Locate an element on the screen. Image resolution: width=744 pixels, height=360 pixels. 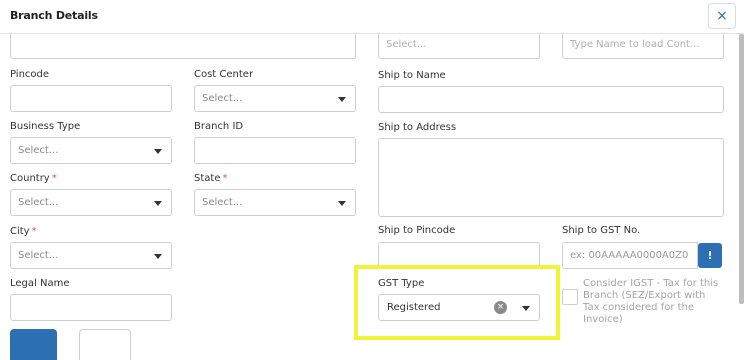
scrollbar is located at coordinates (741, 169).